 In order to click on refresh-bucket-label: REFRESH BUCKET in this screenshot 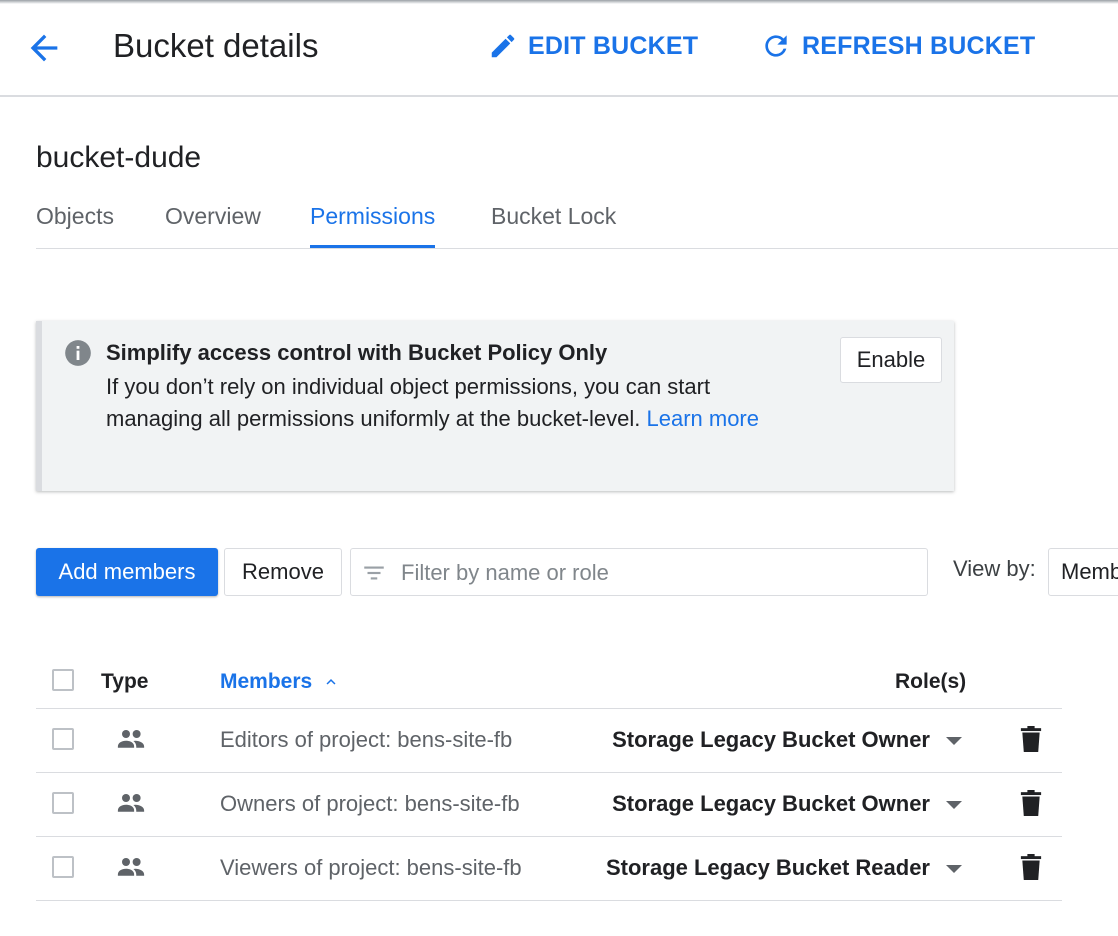, I will do `click(919, 45)`.